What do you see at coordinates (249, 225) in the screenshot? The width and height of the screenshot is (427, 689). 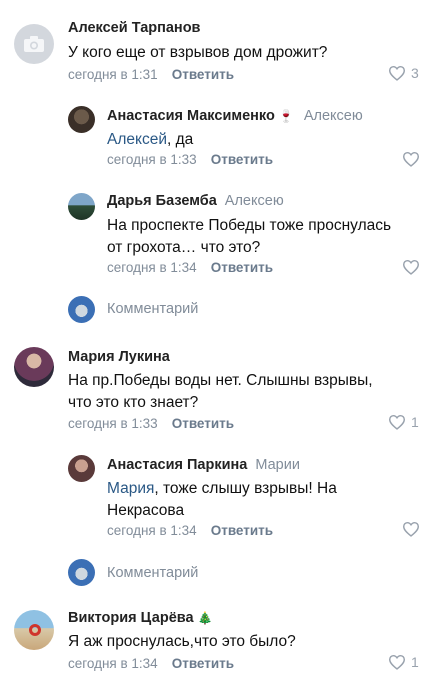 I see `reply-text: На проспекте Победы тоже проснулась` at bounding box center [249, 225].